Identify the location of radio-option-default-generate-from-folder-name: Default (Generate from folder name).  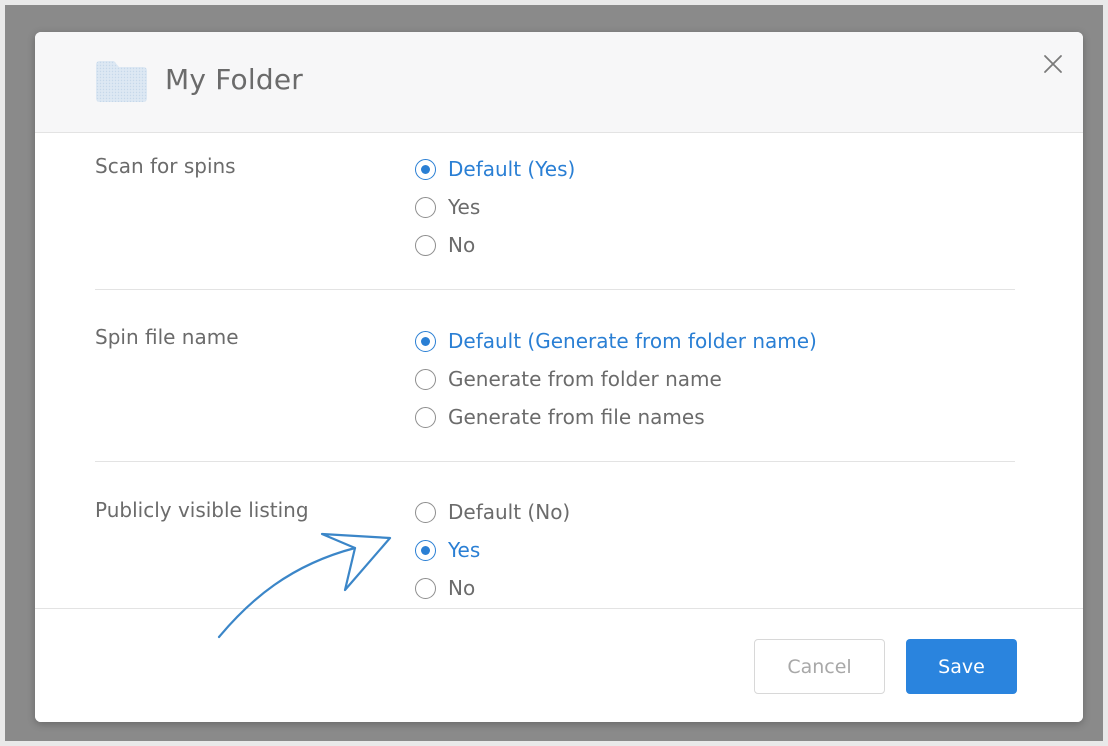
(616, 341).